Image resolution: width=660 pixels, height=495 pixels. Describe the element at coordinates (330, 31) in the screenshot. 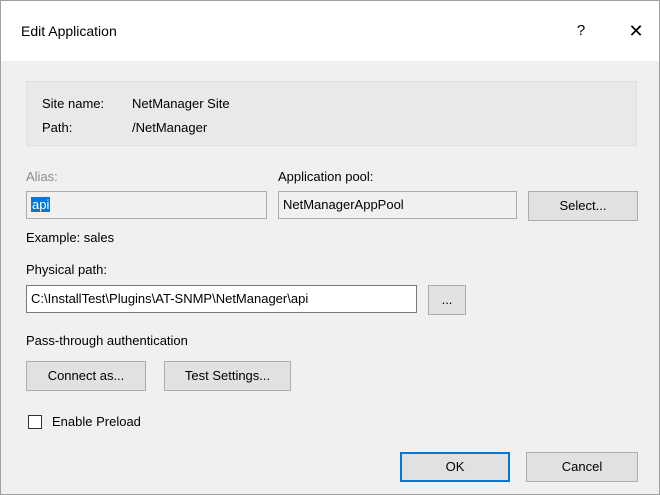

I see `title-bar: Edit Application ? ✕` at that location.